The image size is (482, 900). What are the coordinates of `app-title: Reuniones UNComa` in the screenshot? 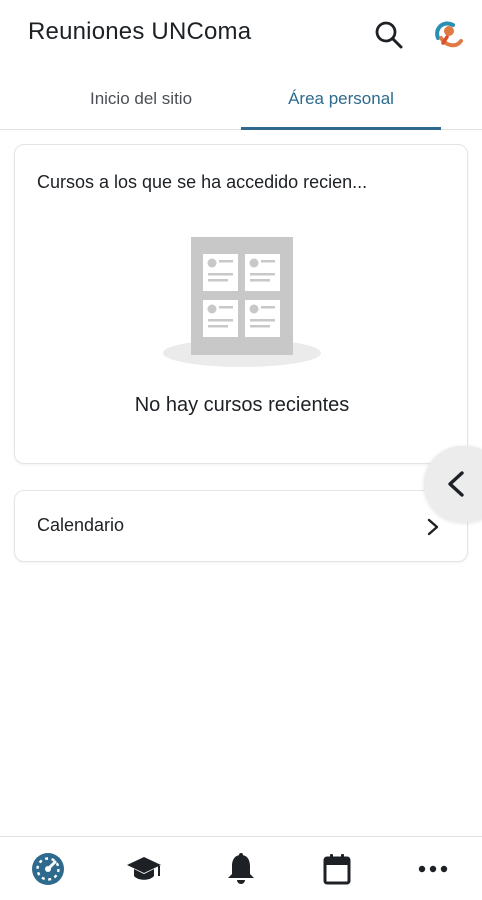 It's located at (140, 31).